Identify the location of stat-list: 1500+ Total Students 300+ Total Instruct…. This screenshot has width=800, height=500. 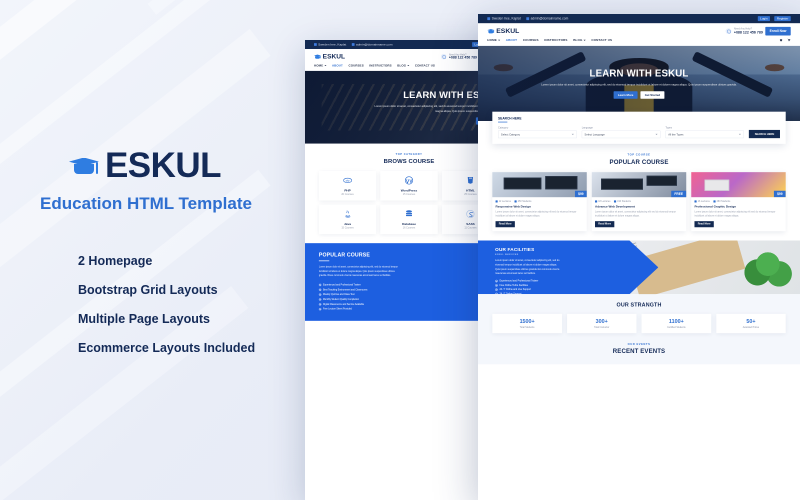
(639, 323).